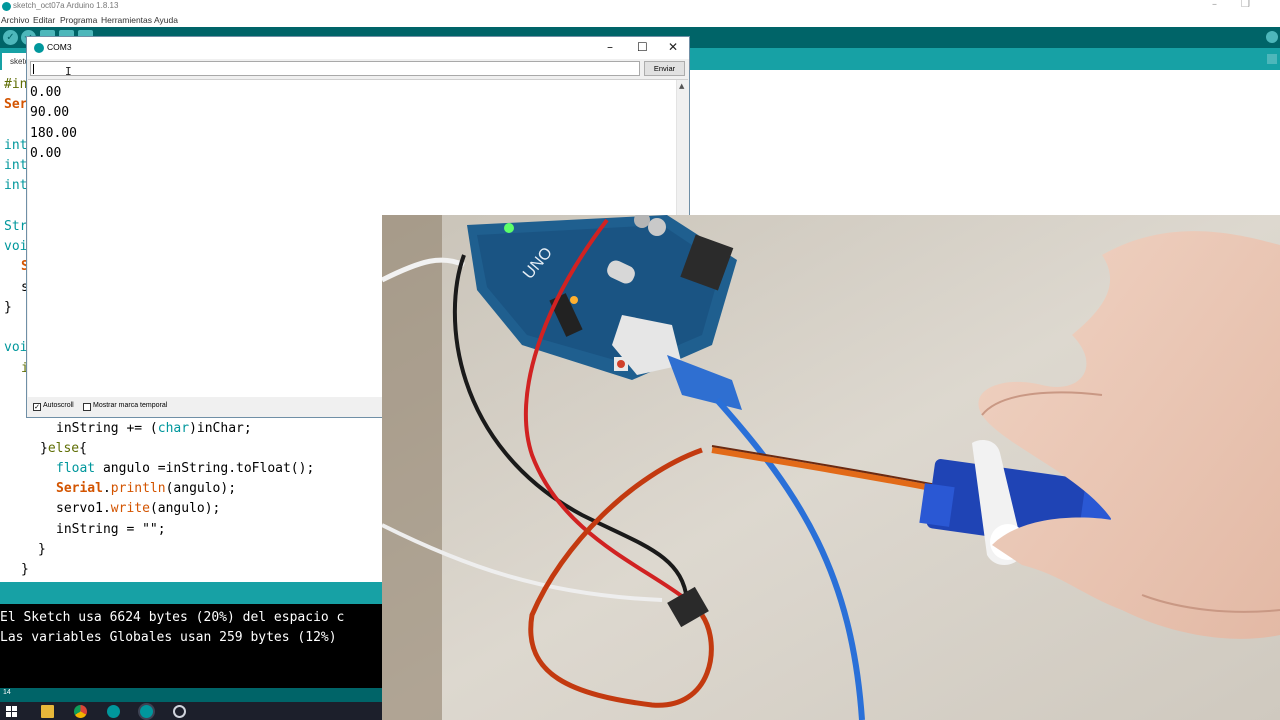  I want to click on arduino-task-icon-active, so click(146, 711).